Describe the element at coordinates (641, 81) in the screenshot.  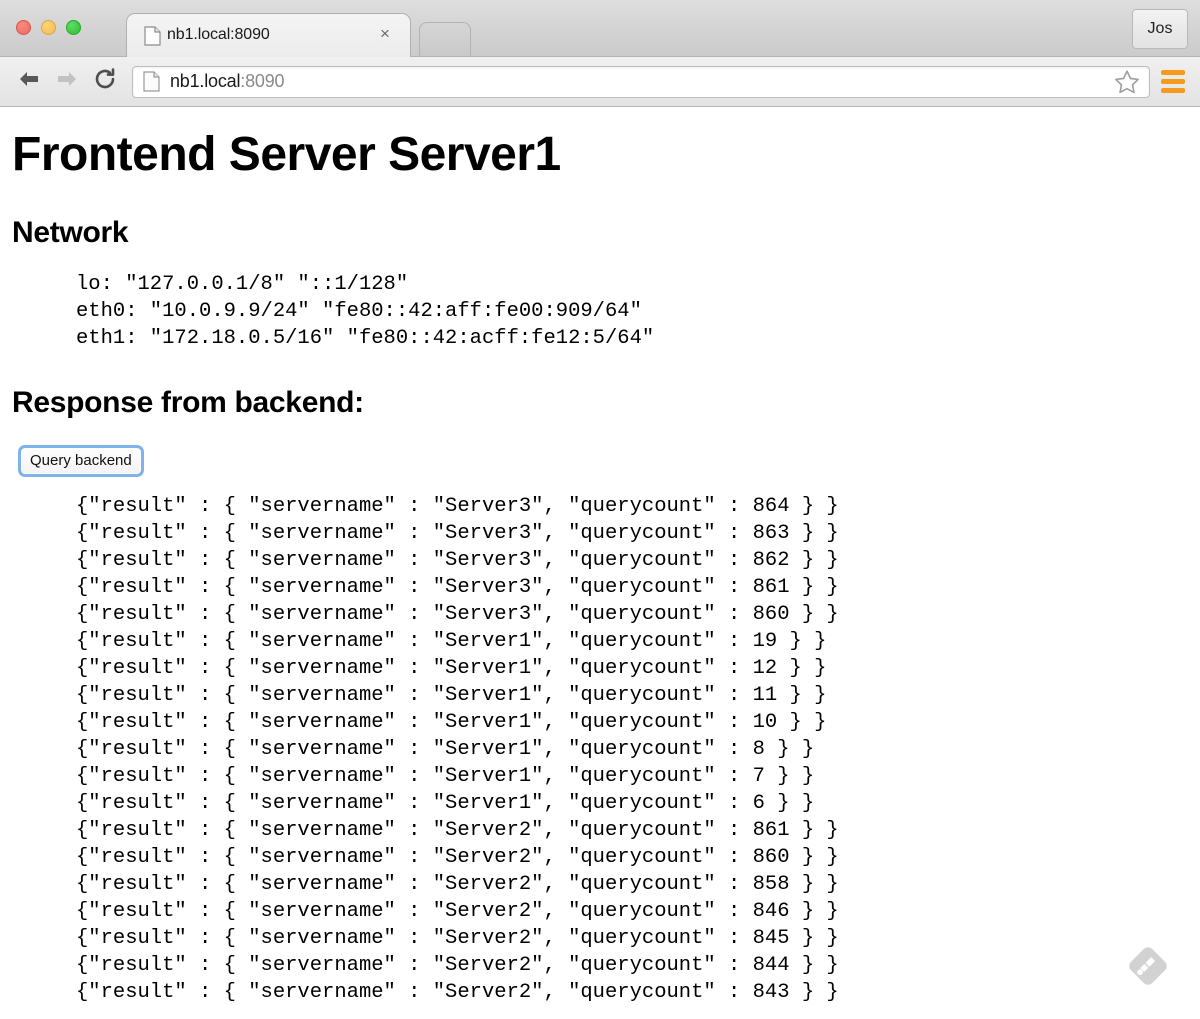
I see `address-bar: nb1.local:8090` at that location.